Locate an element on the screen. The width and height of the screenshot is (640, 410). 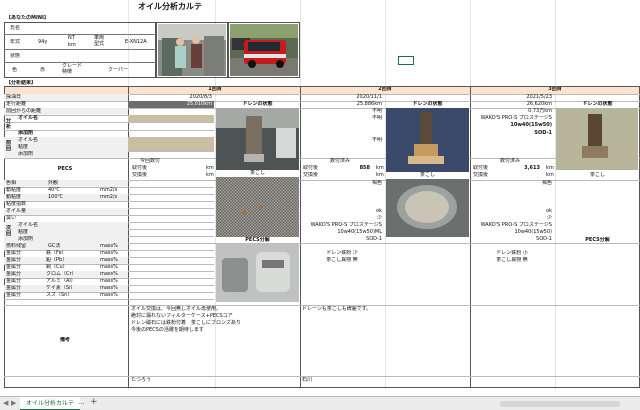
col1-km: 25,010km is located at coordinates (199, 104).